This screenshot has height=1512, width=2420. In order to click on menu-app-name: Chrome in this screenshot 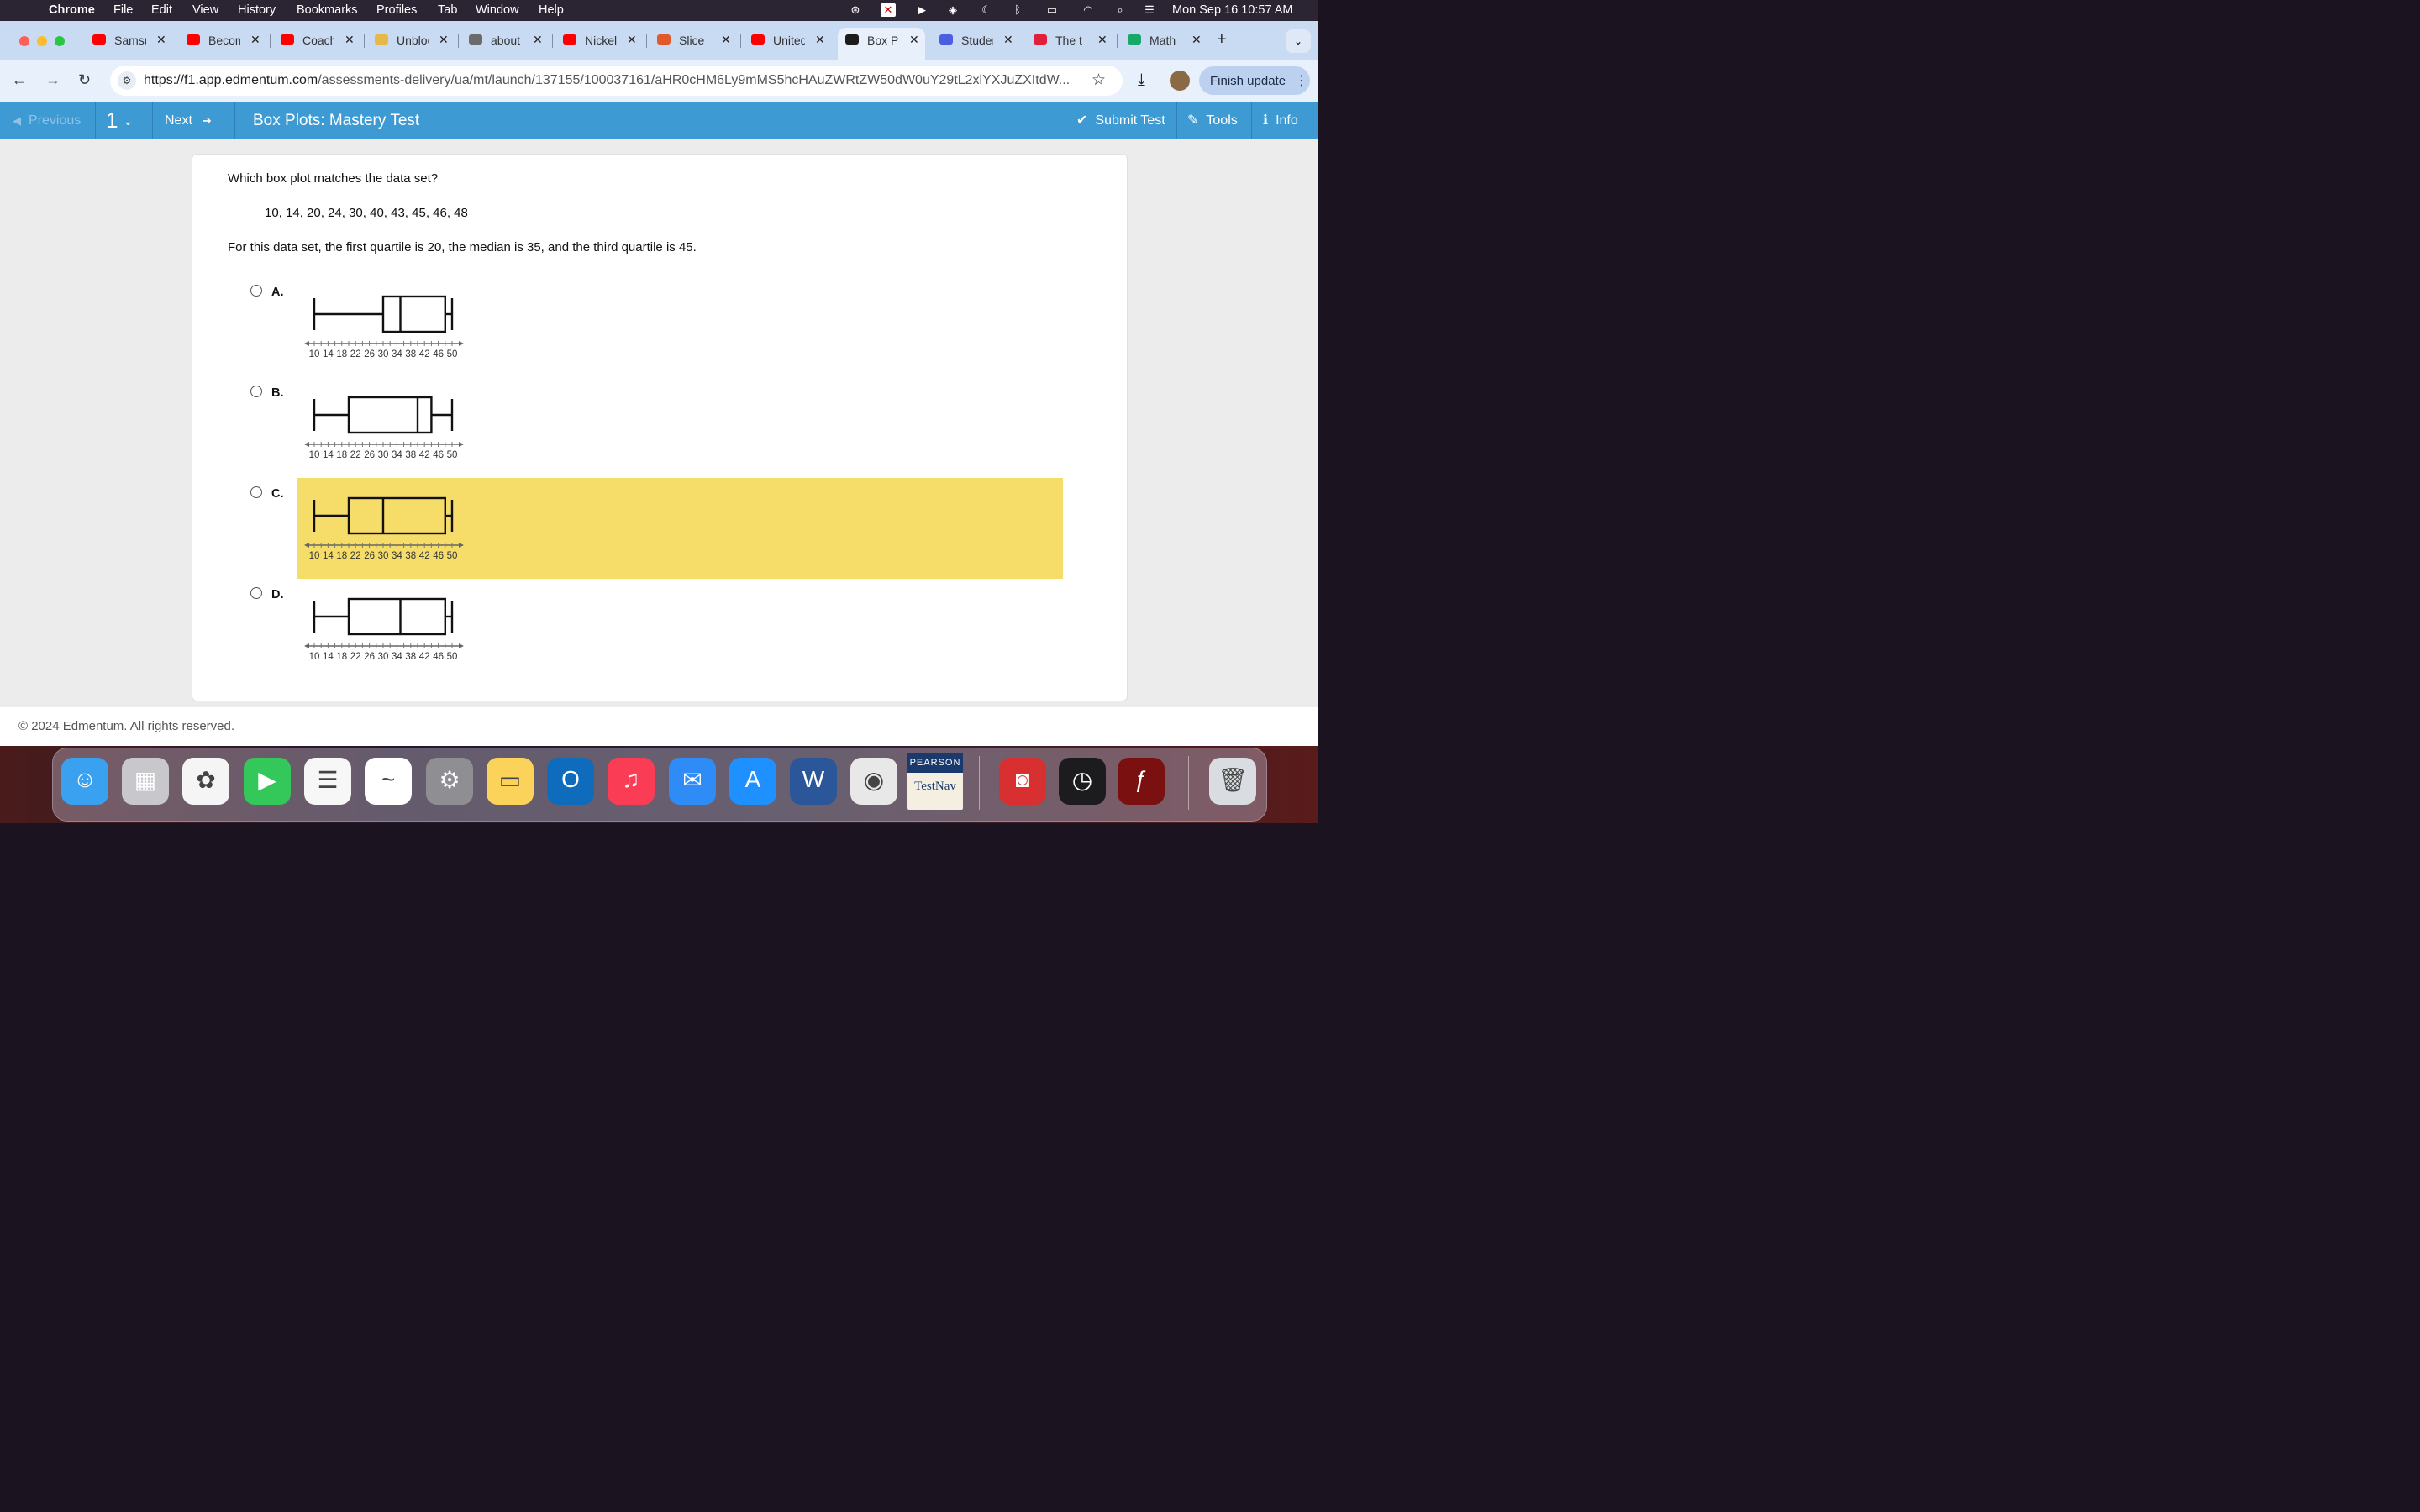, I will do `click(72, 10)`.